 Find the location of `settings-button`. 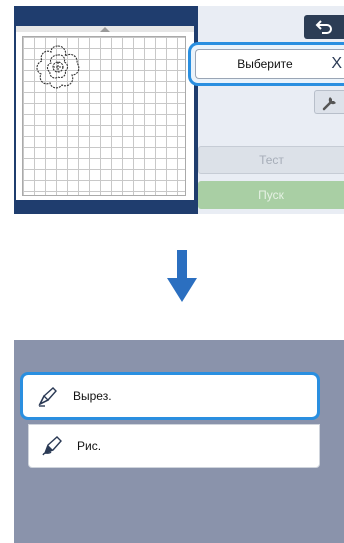

settings-button is located at coordinates (329, 102).